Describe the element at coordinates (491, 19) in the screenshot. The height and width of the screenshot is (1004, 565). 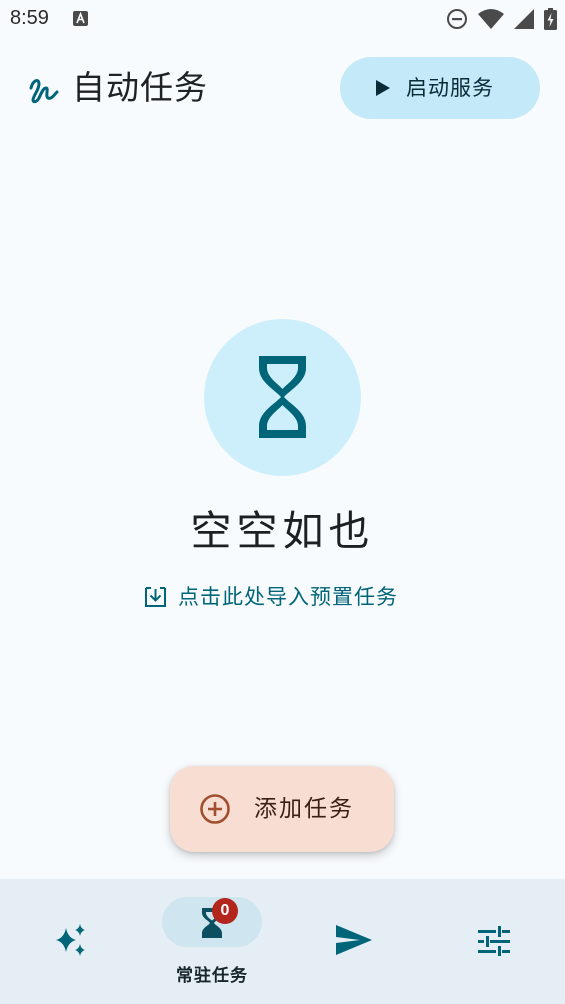
I see `wifi-icon` at that location.